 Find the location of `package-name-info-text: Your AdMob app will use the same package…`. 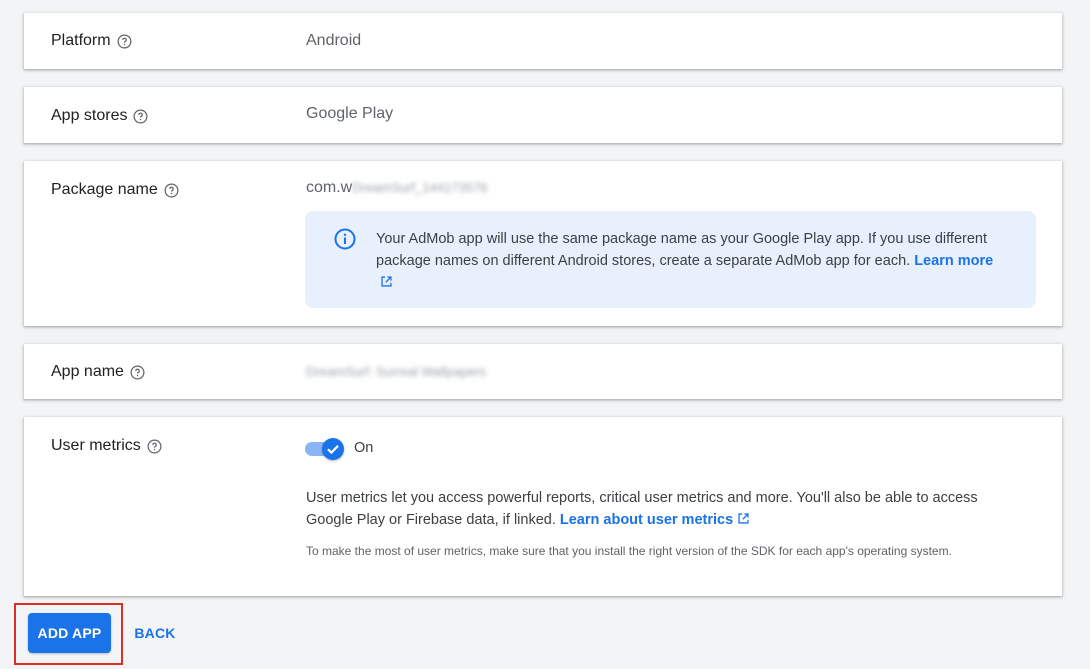

package-name-info-text: Your AdMob app will use the same package… is located at coordinates (691, 261).